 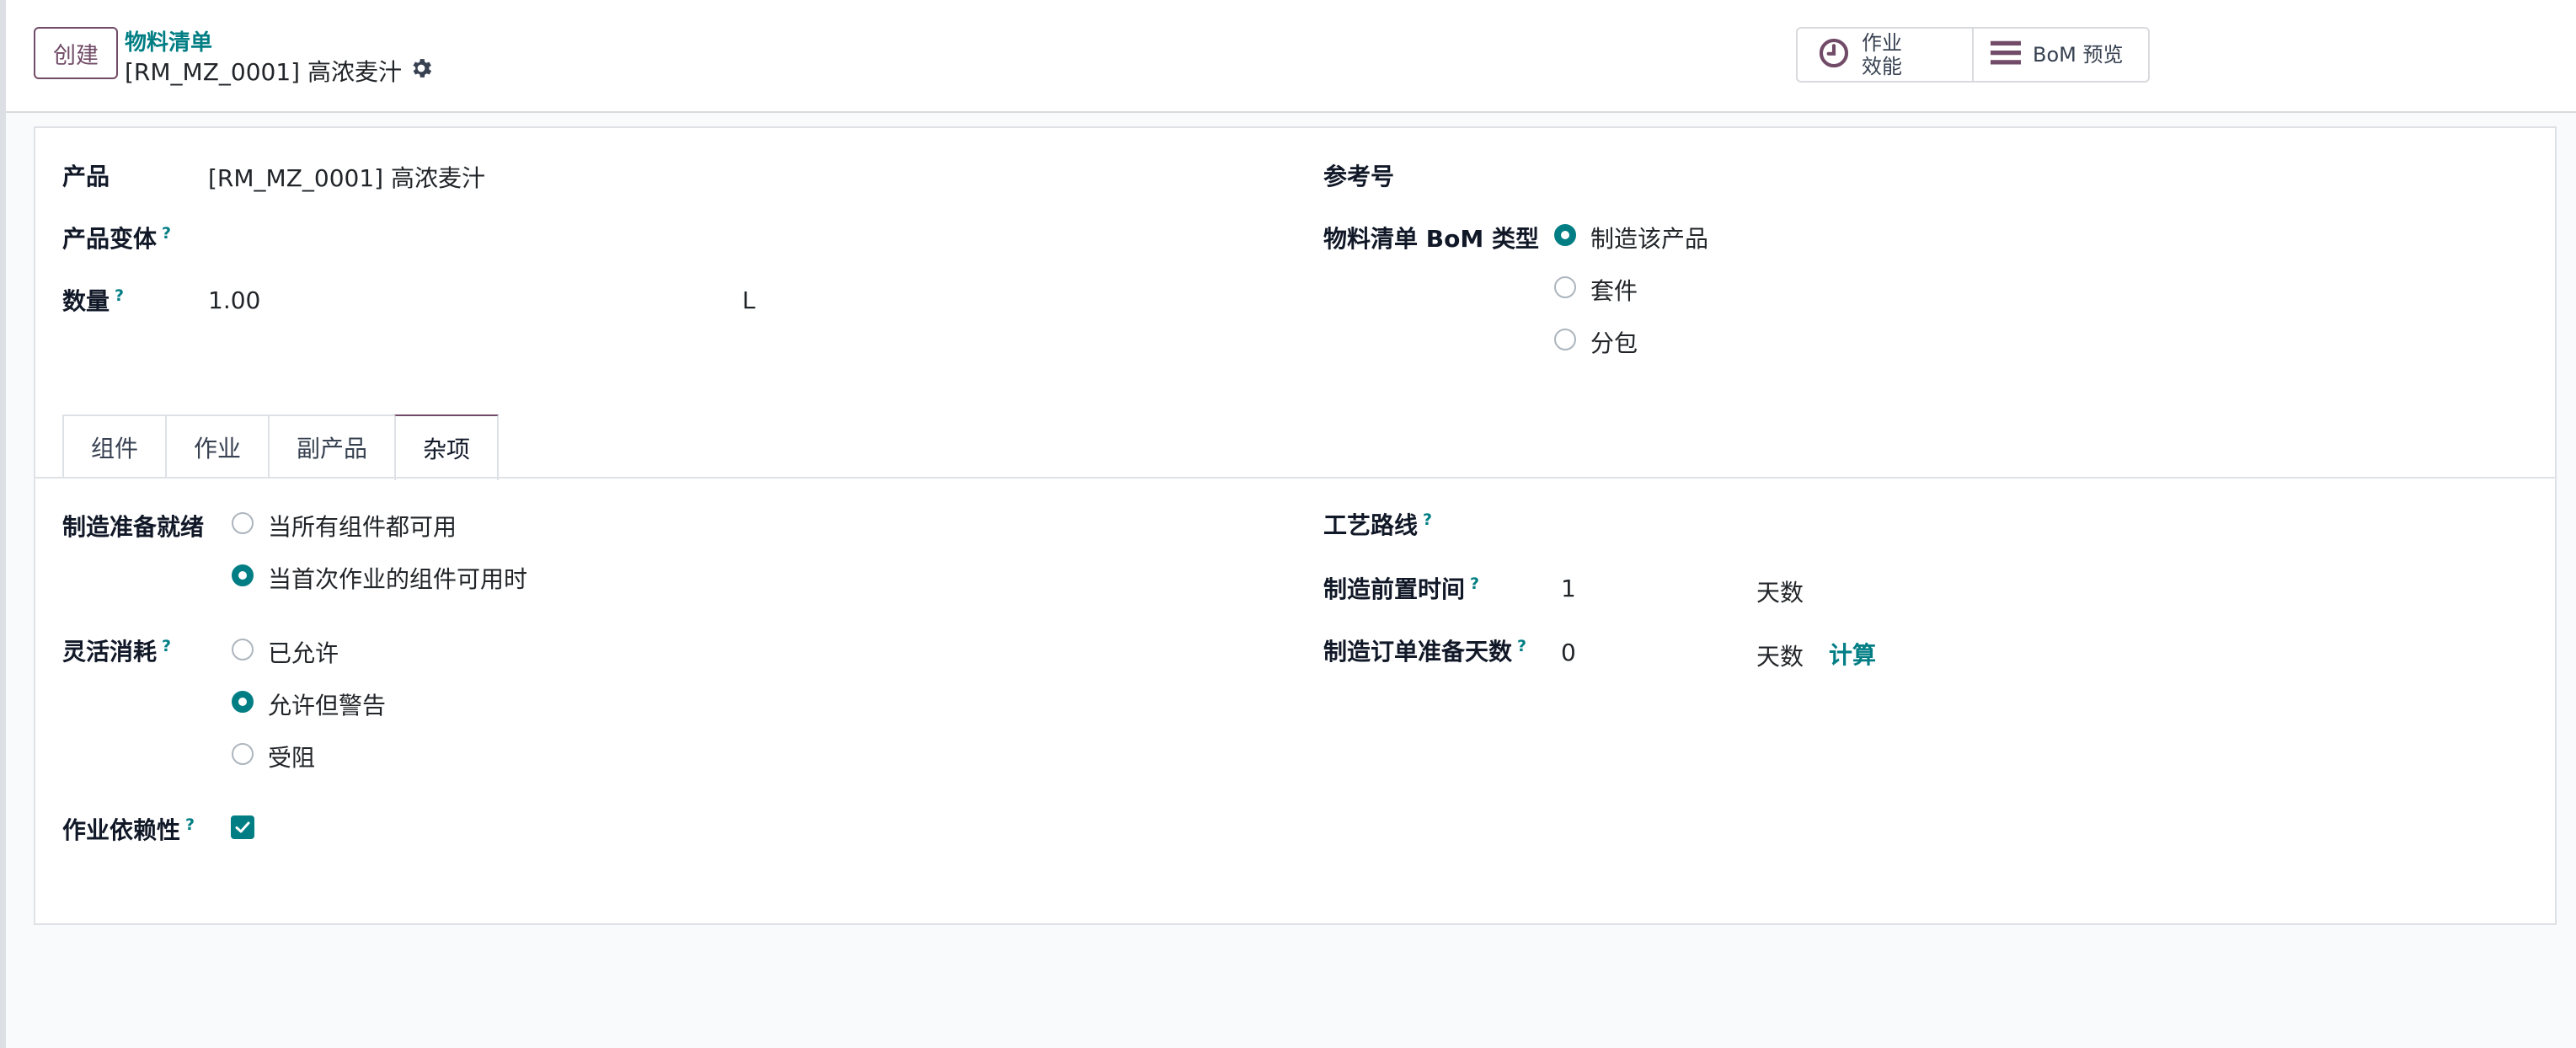 What do you see at coordinates (332, 446) in the screenshot?
I see `tab-byproducts: 副产品` at bounding box center [332, 446].